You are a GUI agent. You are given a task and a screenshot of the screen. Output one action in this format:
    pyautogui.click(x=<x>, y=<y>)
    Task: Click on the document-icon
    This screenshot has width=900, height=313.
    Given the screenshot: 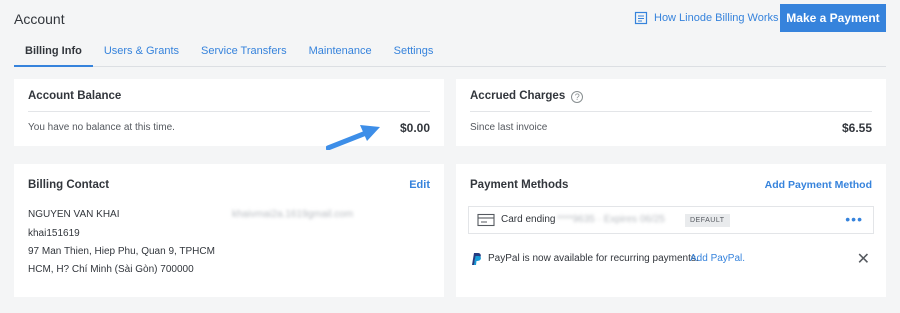 What is the action you would take?
    pyautogui.click(x=641, y=18)
    